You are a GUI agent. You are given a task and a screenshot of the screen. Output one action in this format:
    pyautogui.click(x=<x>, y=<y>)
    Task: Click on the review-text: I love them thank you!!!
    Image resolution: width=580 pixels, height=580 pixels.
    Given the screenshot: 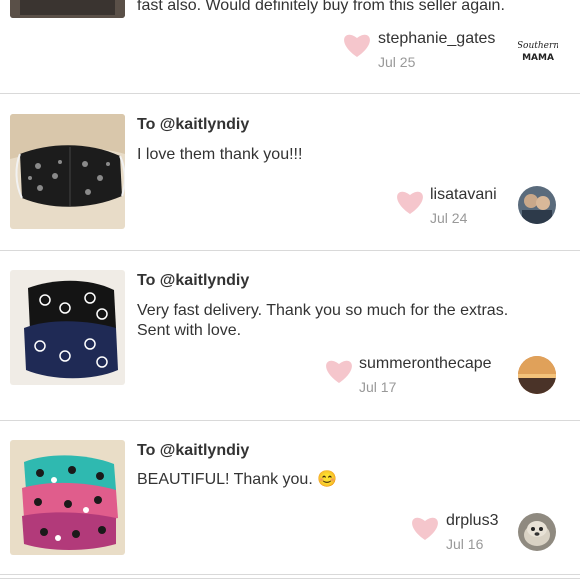 What is the action you would take?
    pyautogui.click(x=220, y=154)
    